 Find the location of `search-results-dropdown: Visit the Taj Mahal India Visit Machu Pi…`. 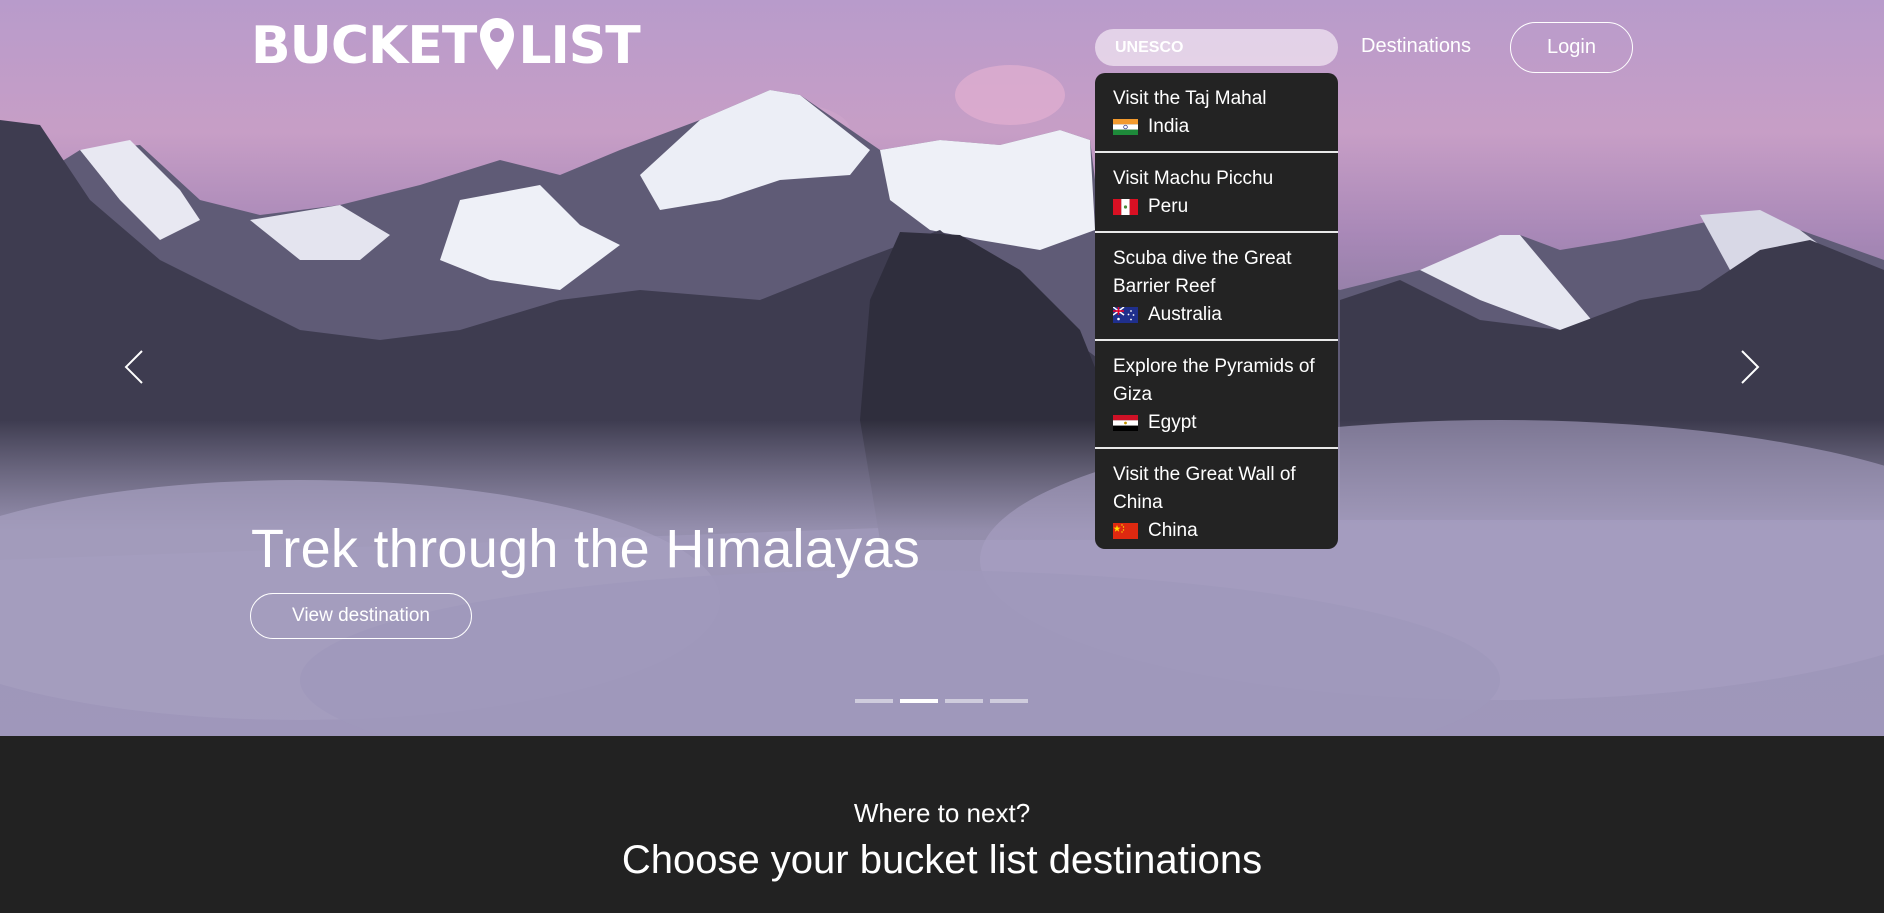

search-results-dropdown: Visit the Taj Mahal India Visit Machu Pi… is located at coordinates (1216, 311).